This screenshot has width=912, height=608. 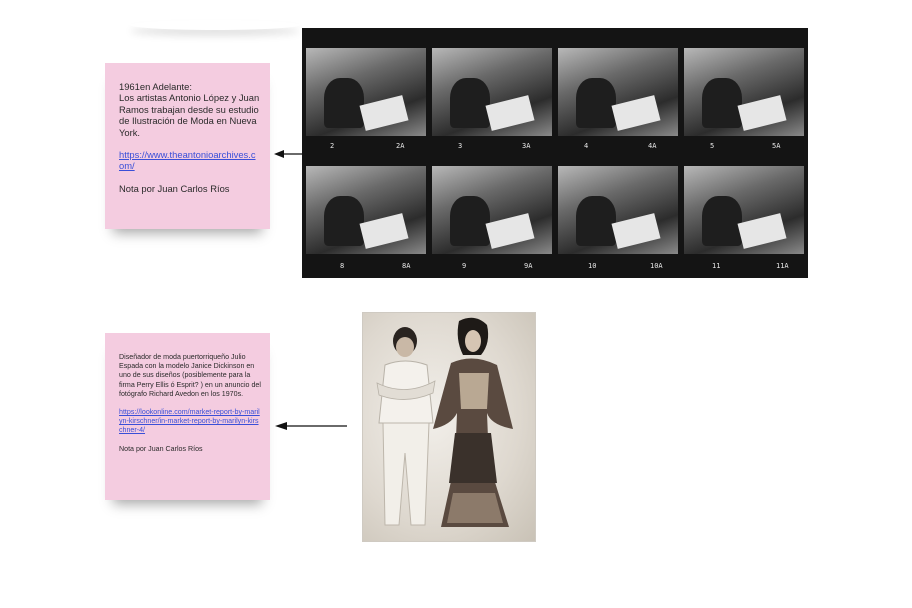 What do you see at coordinates (716, 266) in the screenshot?
I see `frame-number: 11` at bounding box center [716, 266].